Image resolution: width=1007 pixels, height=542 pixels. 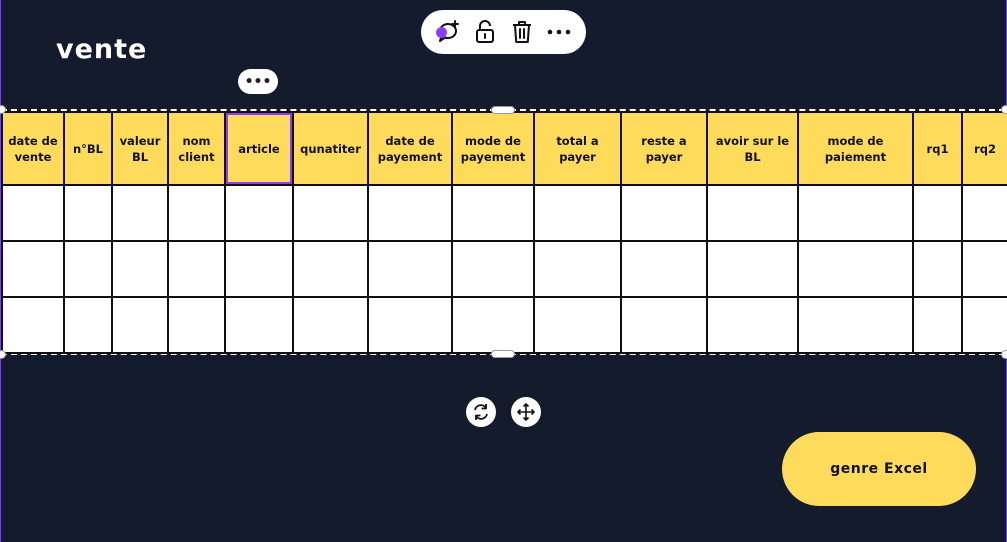 I want to click on resize-handle-top, so click(x=503, y=110).